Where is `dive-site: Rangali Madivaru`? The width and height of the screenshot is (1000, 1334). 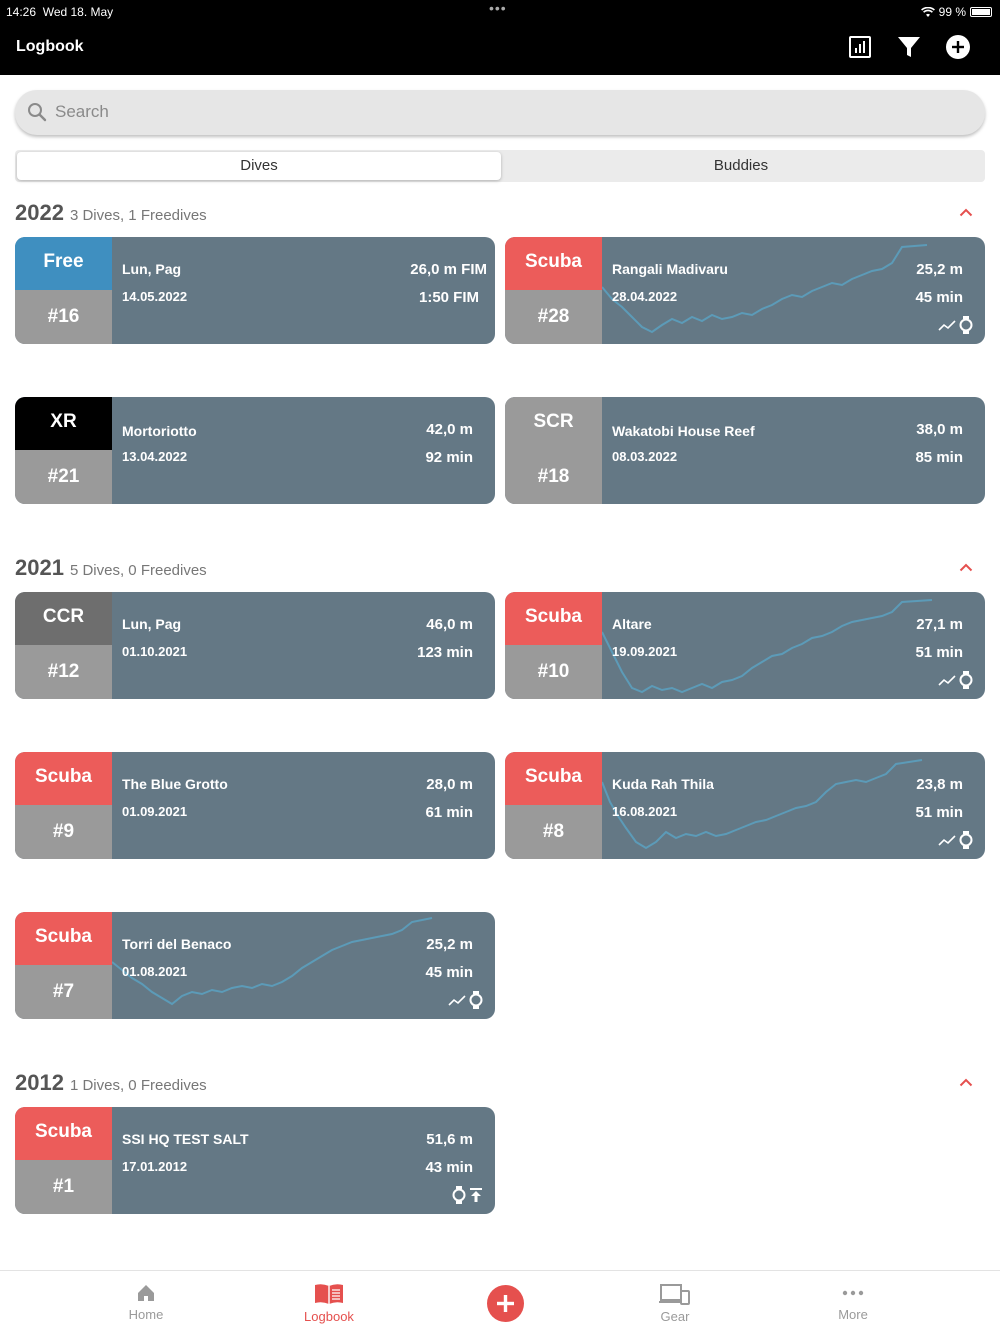 dive-site: Rangali Madivaru is located at coordinates (670, 269).